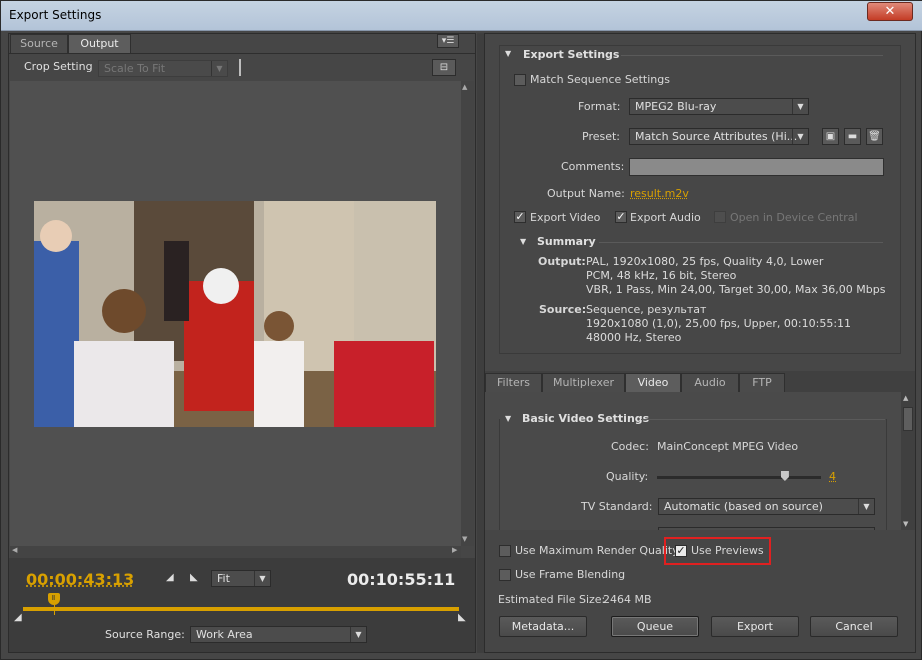 The height and width of the screenshot is (660, 922). I want to click on preview-hscrollbar, so click(235, 552).